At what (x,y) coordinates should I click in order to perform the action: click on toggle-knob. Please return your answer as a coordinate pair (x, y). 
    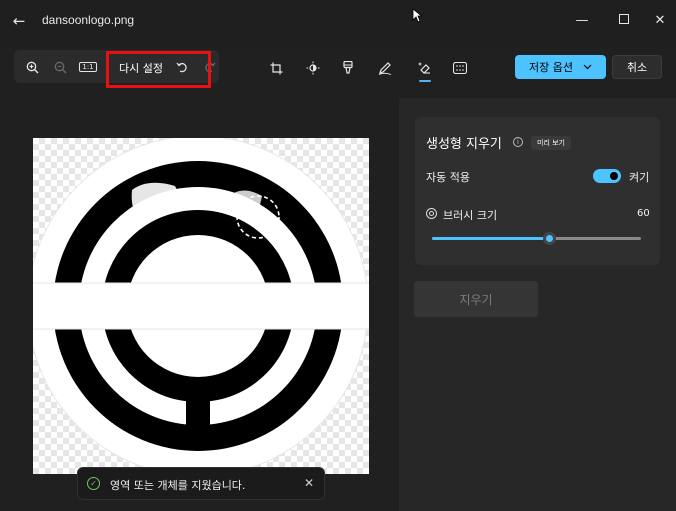
    Looking at the image, I should click on (614, 176).